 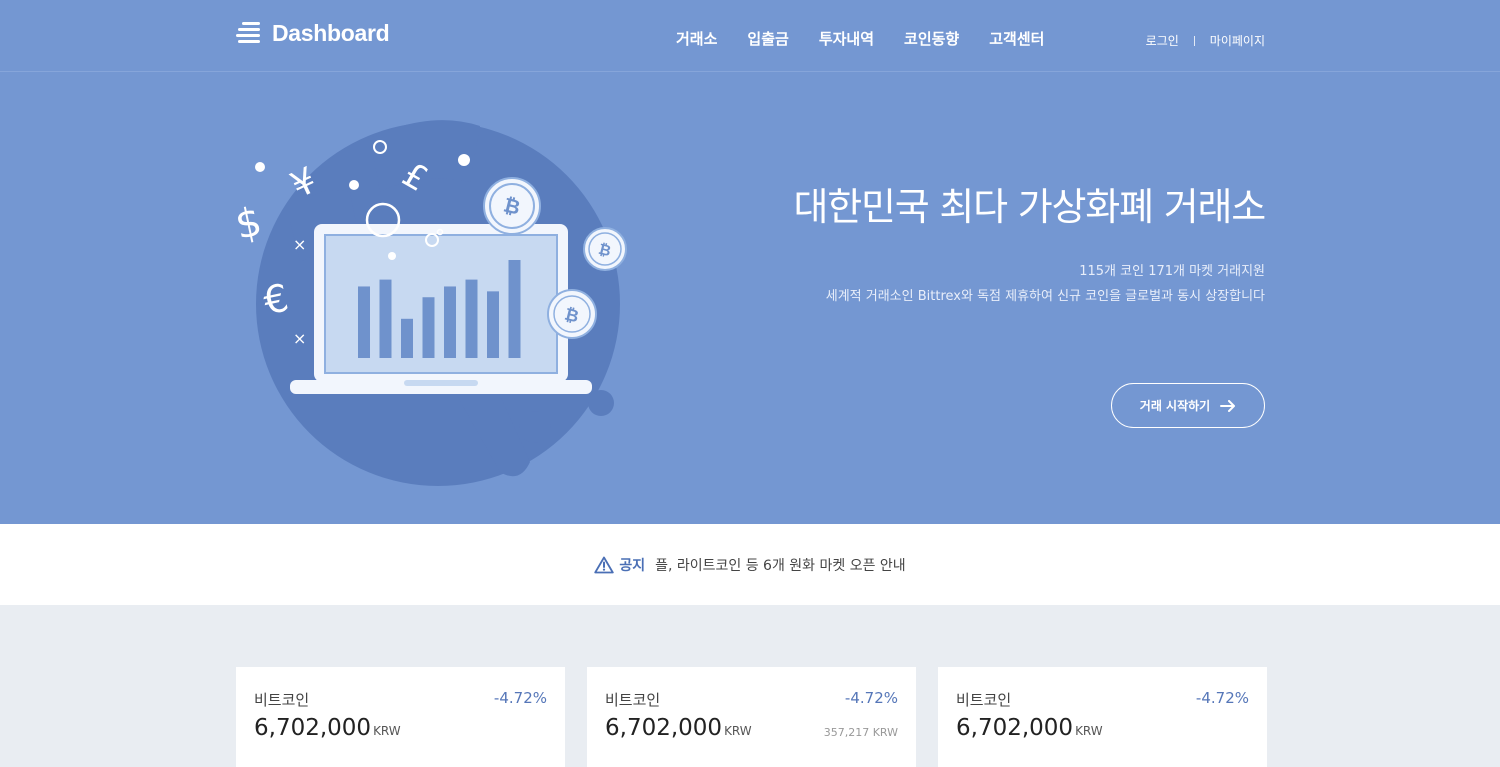 I want to click on dollar-icon: $, so click(x=248, y=224).